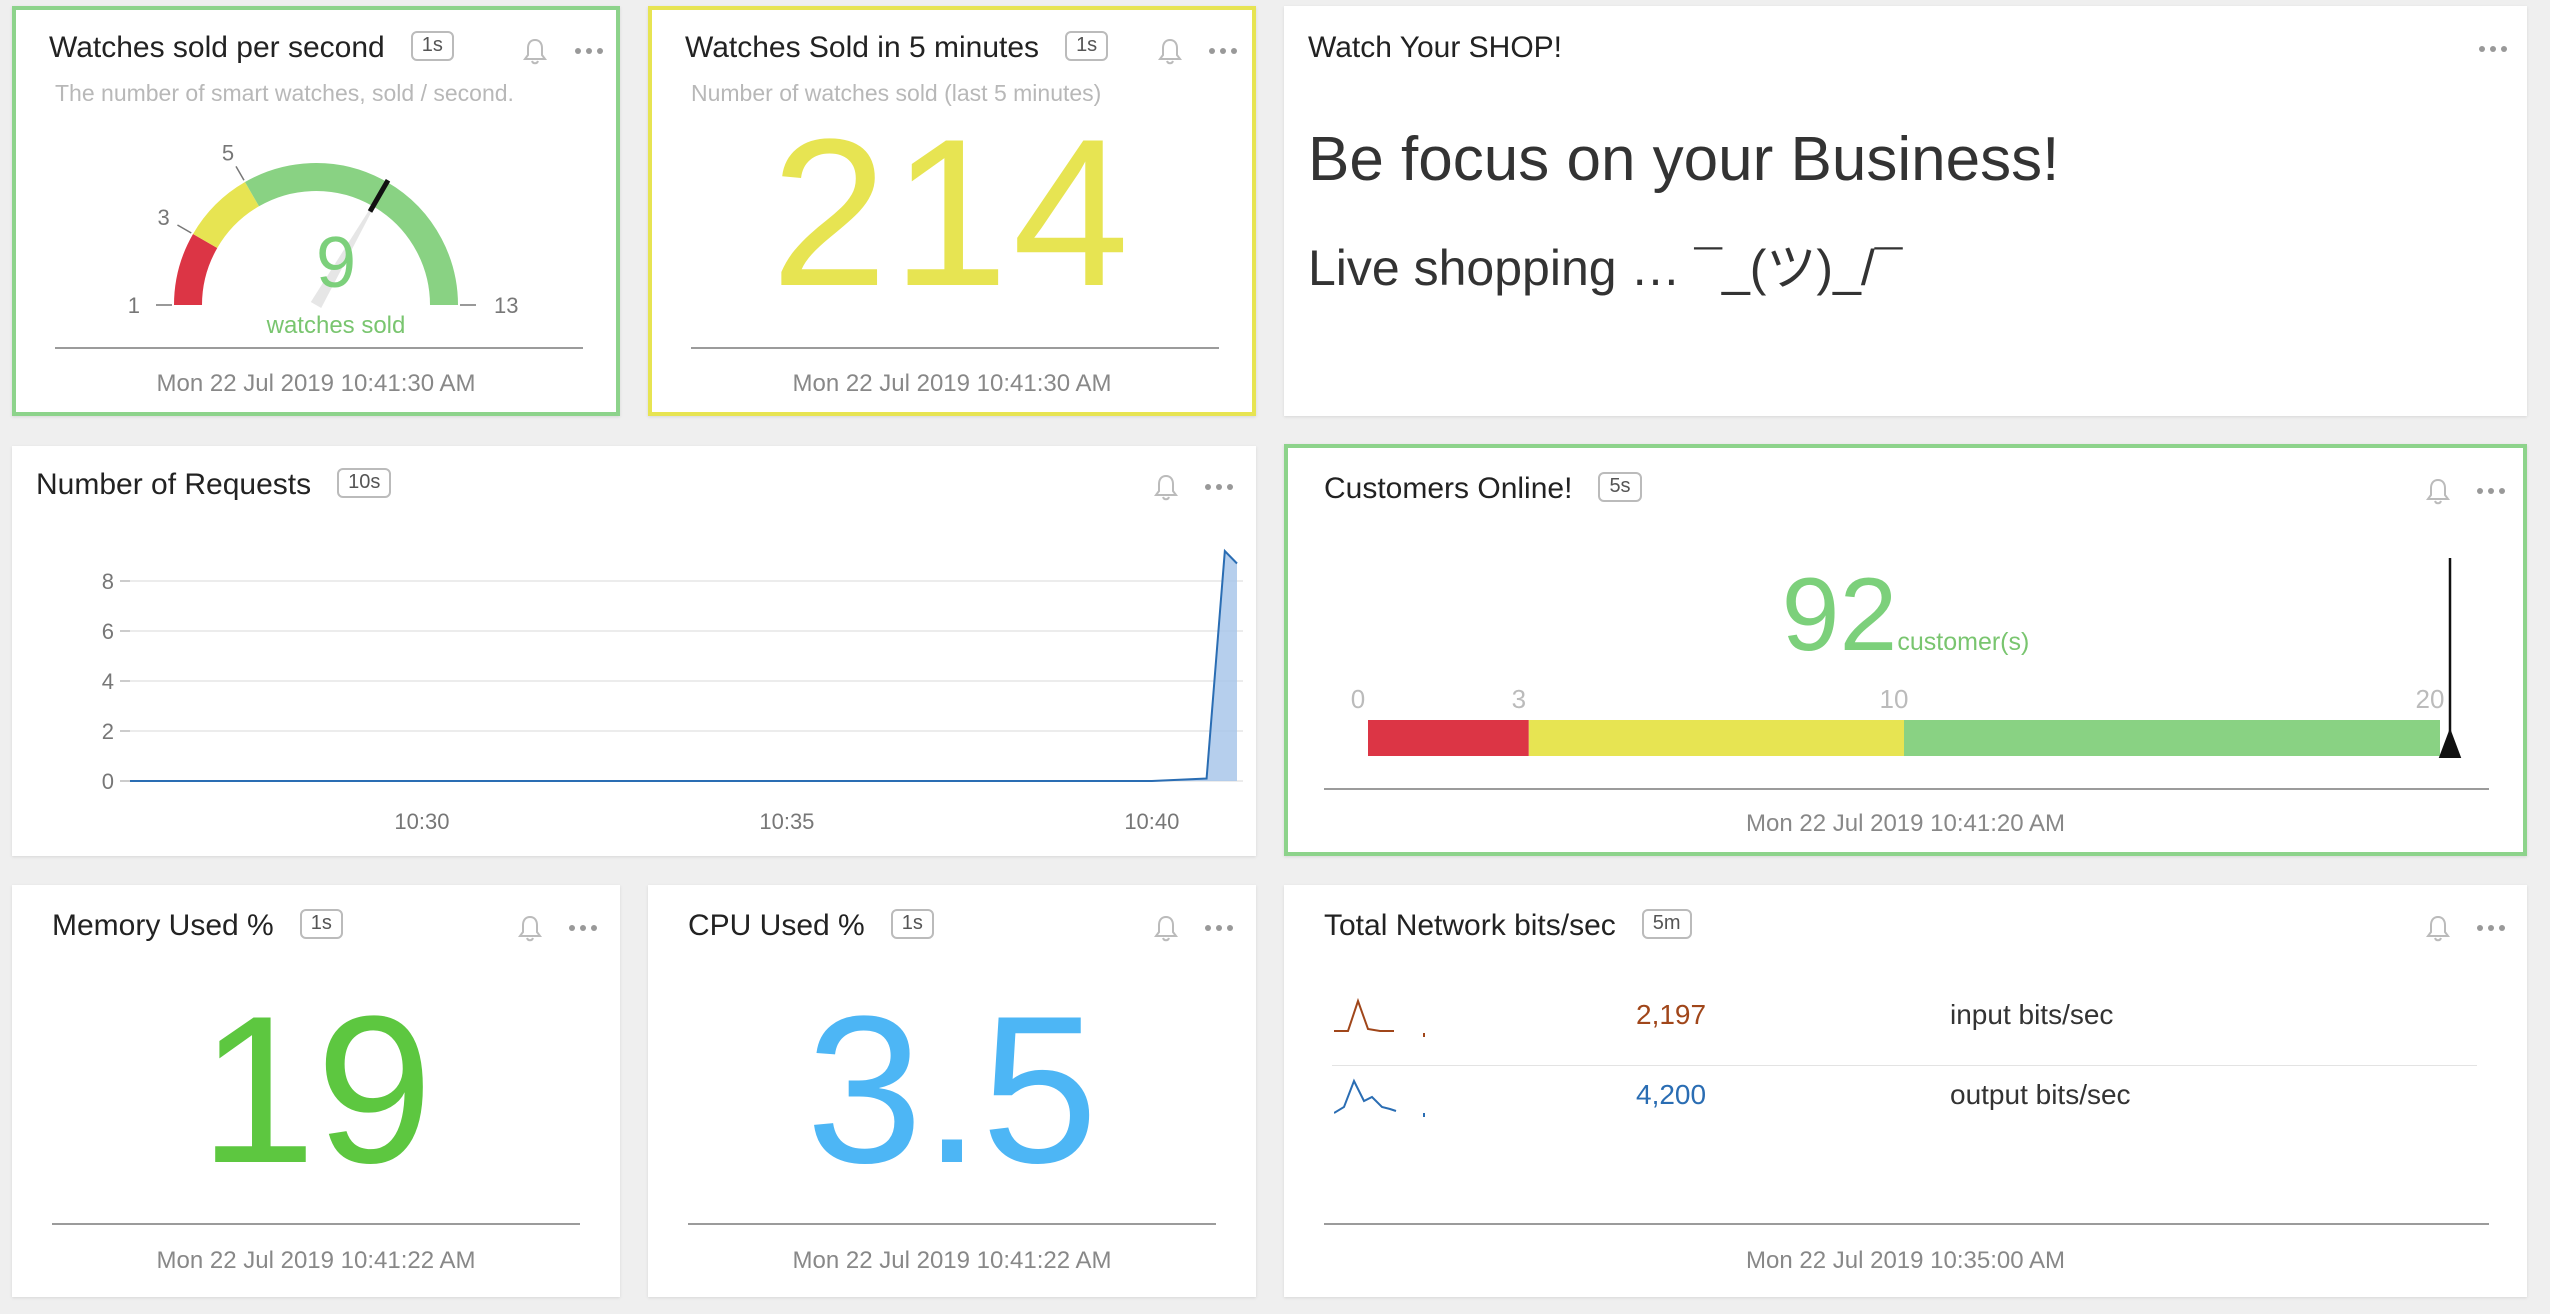 This screenshot has height=1314, width=2550. What do you see at coordinates (116, 681) in the screenshot?
I see `chart-y-ticks: 0 2 4 6 8` at bounding box center [116, 681].